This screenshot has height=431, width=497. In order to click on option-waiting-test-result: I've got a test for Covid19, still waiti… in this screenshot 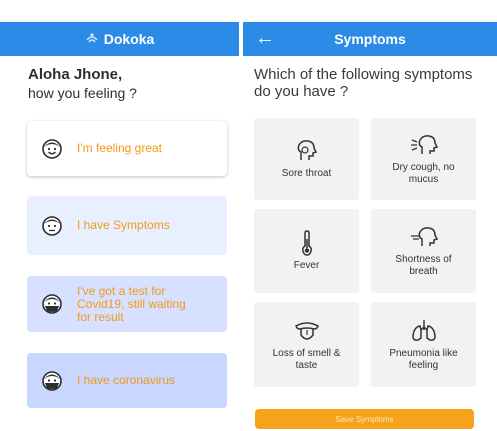, I will do `click(127, 304)`.